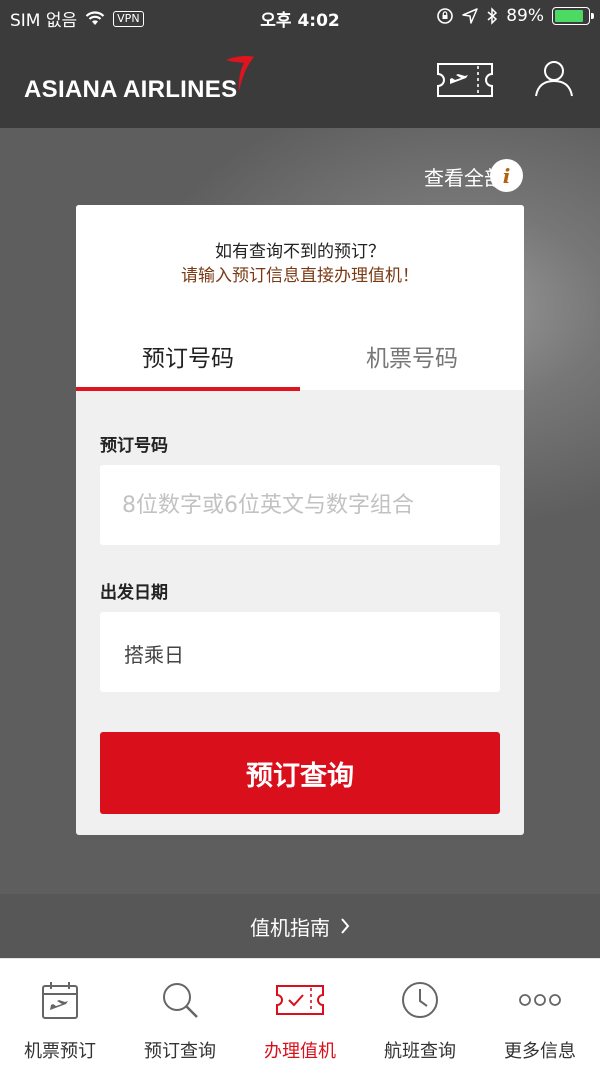  What do you see at coordinates (470, 16) in the screenshot?
I see `location-icon` at bounding box center [470, 16].